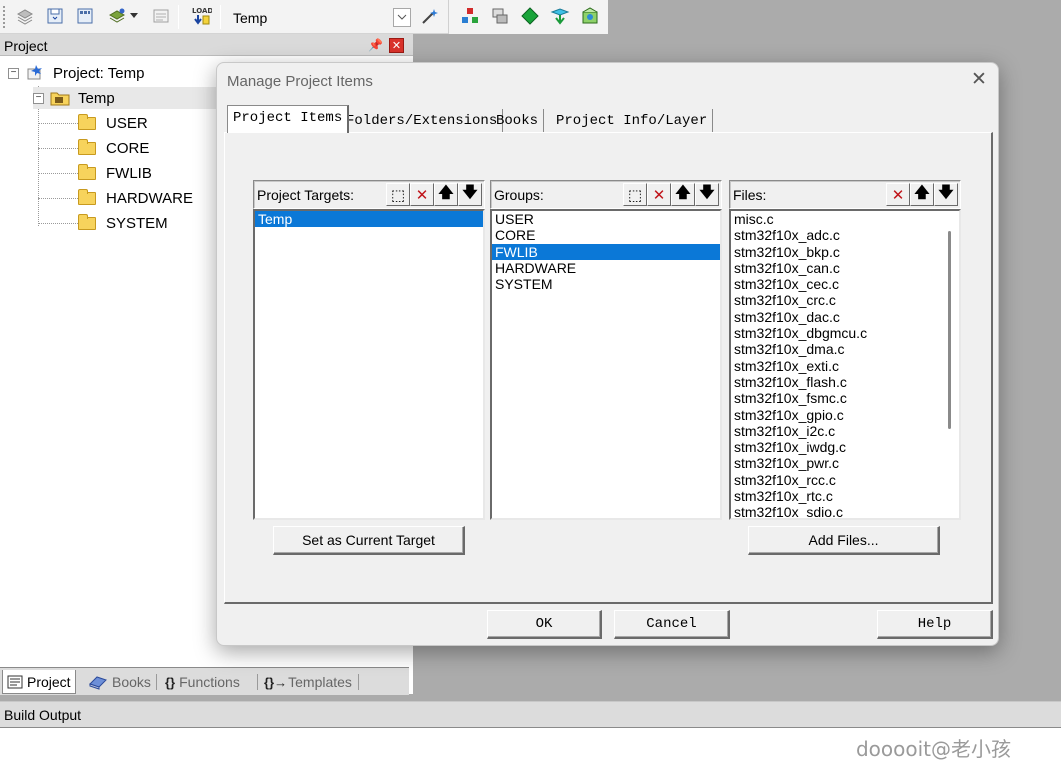  I want to click on tab-templates: {}→ Templates, so click(308, 682).